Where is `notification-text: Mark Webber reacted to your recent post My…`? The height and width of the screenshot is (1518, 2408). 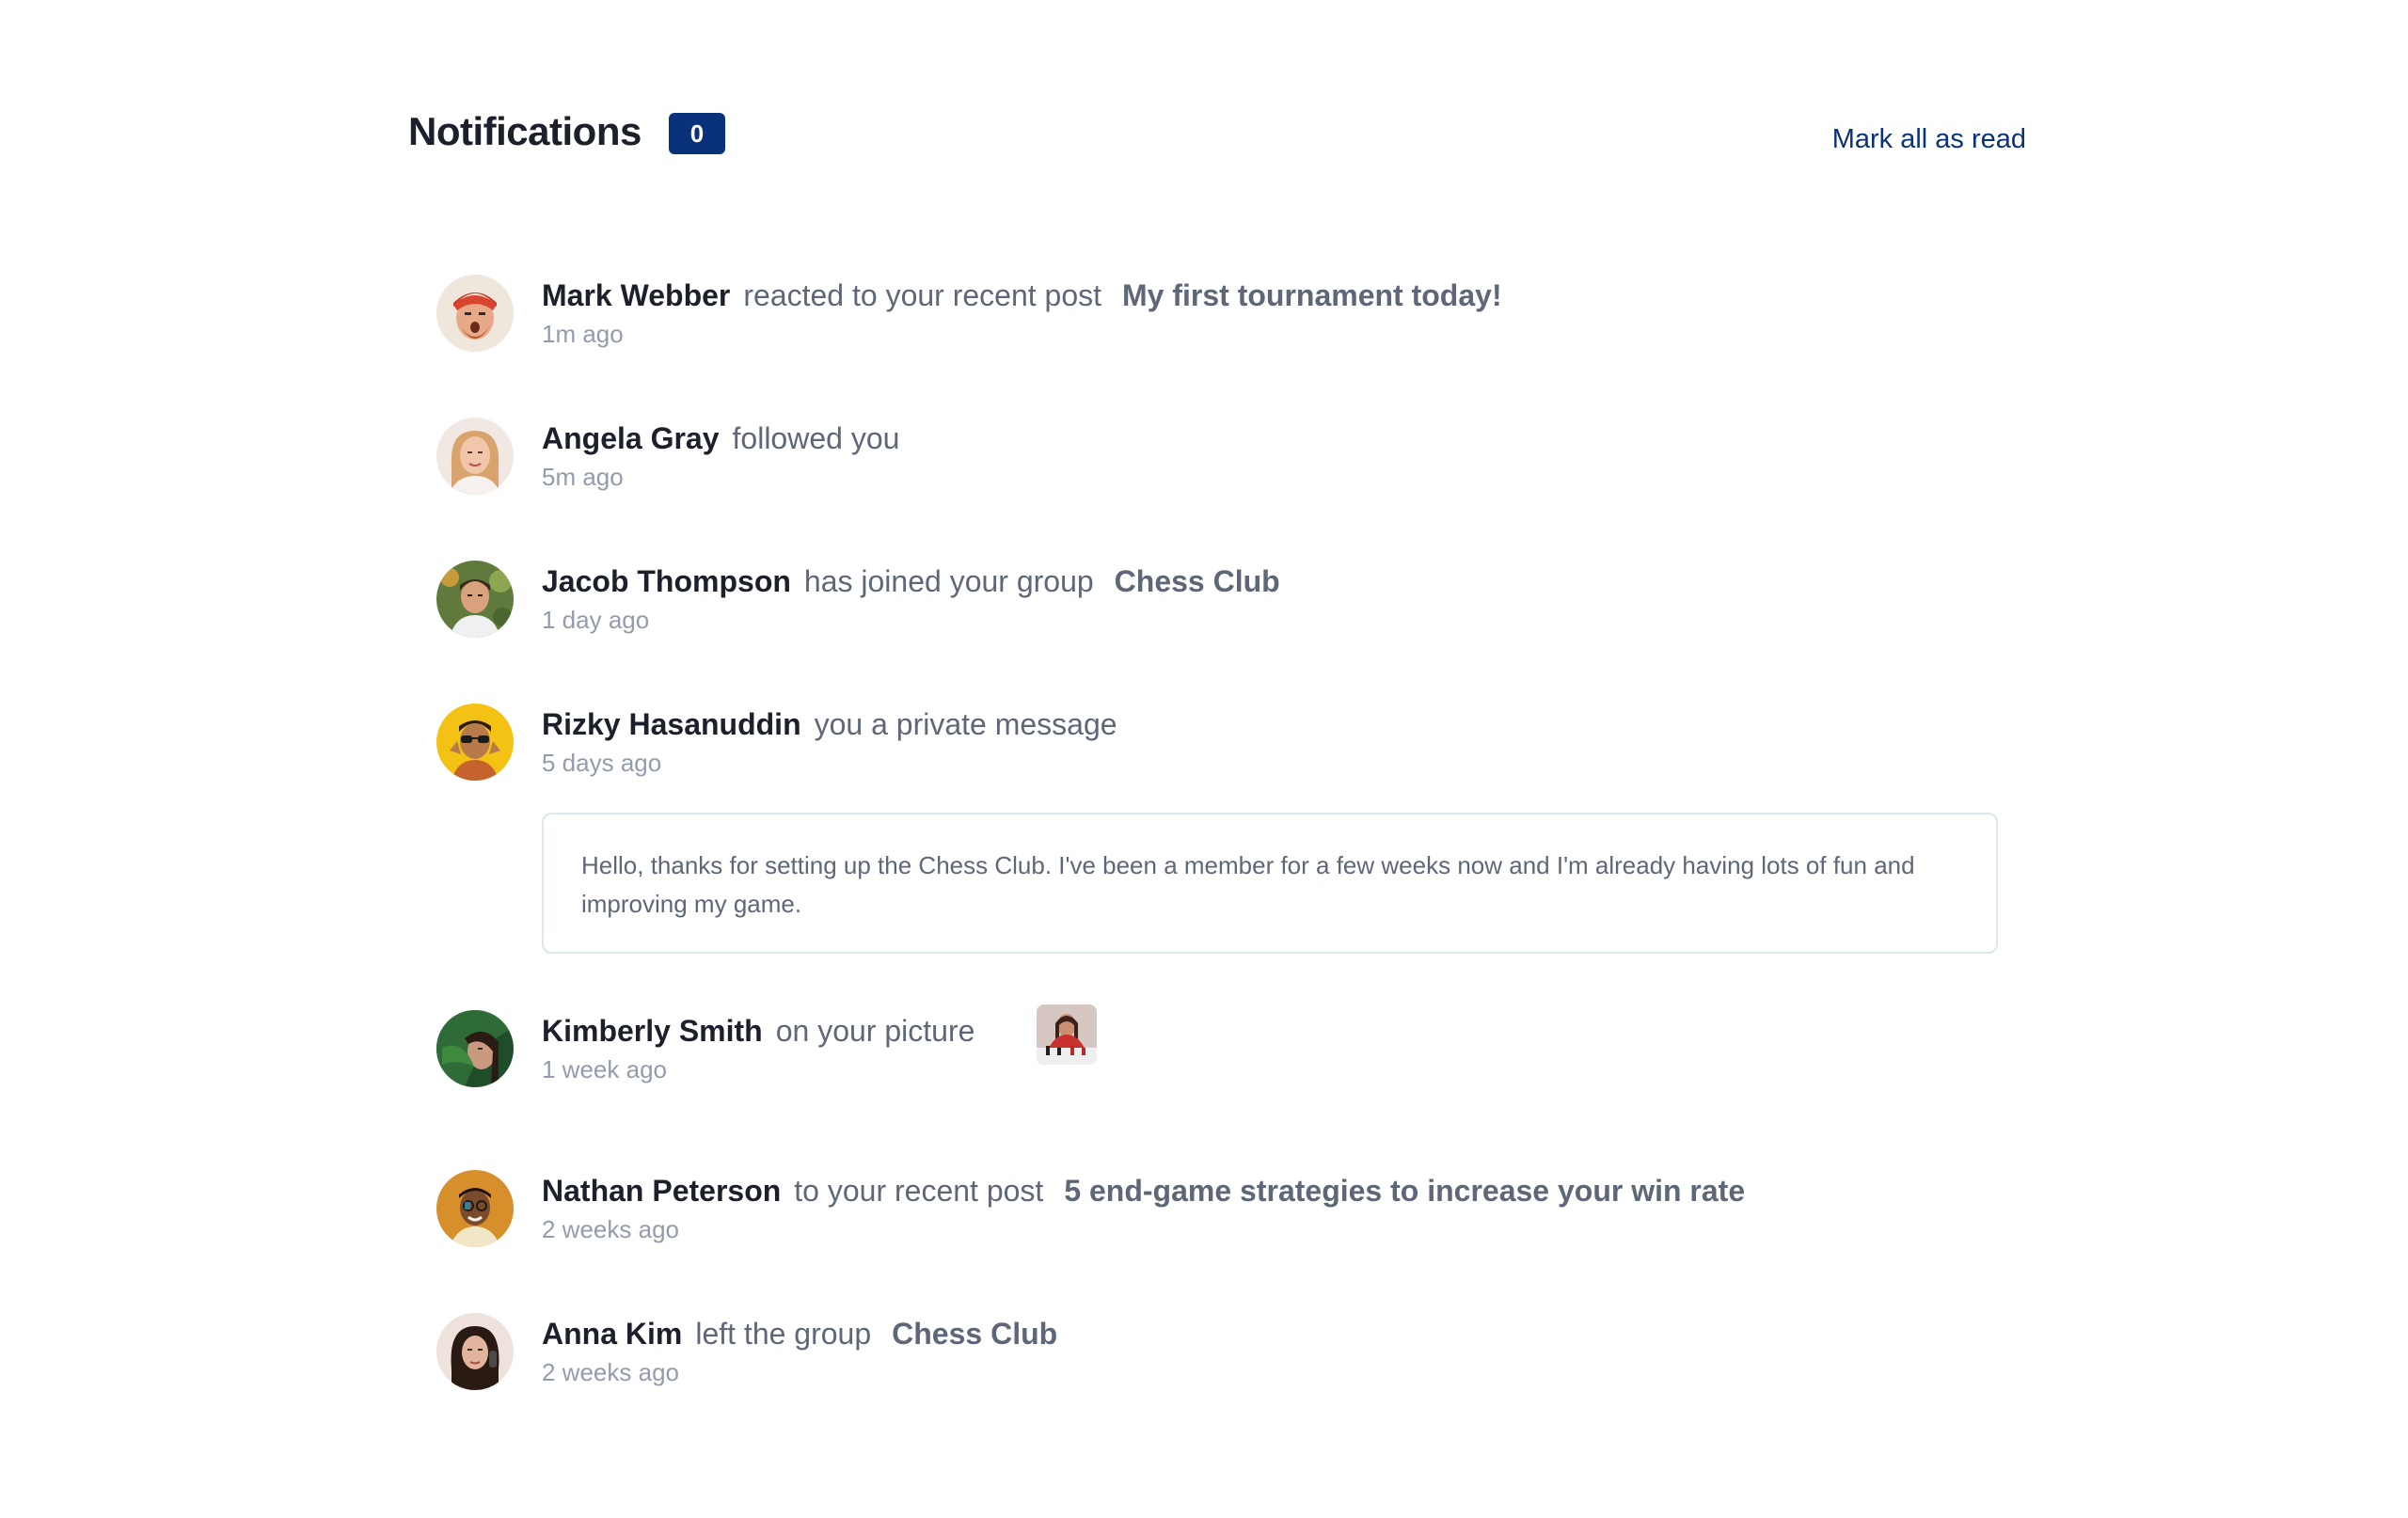
notification-text: Mark Webber reacted to your recent post My… is located at coordinates (1022, 295).